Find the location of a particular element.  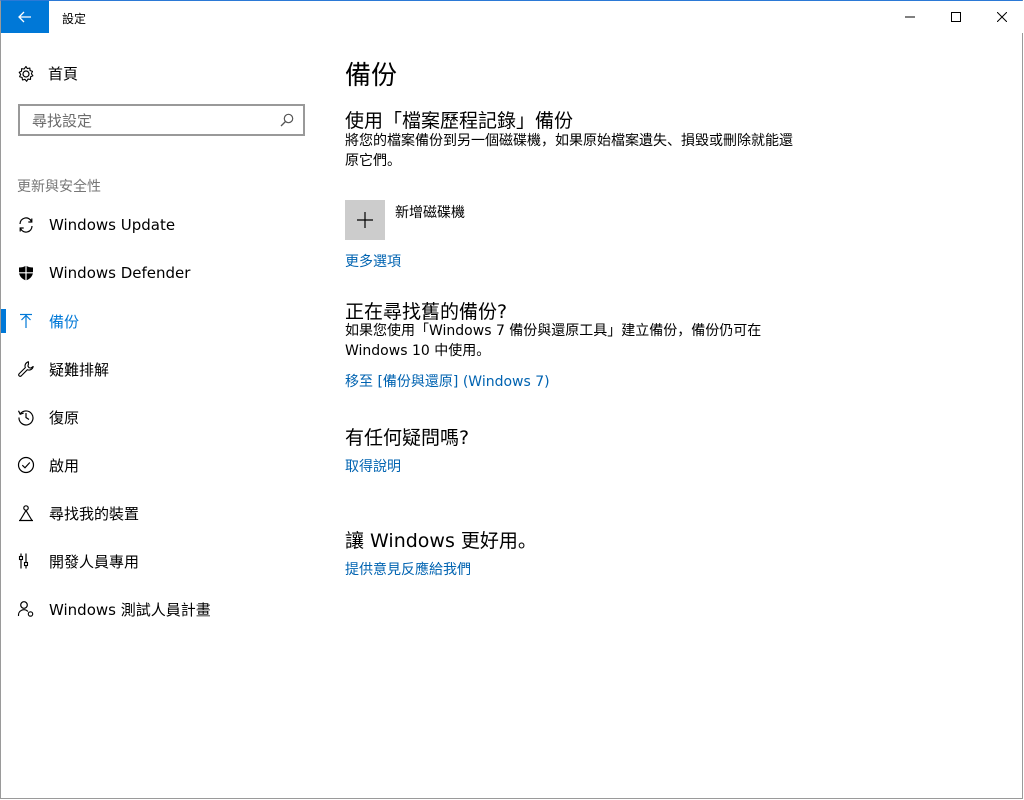

gear-icon is located at coordinates (26, 73).